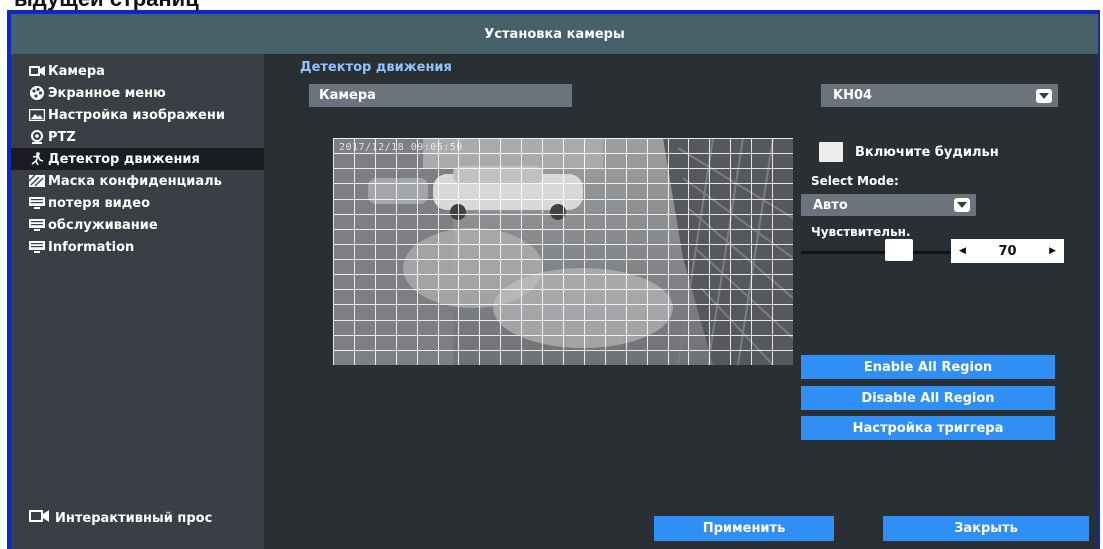  Describe the element at coordinates (1052, 251) in the screenshot. I see `increment-arrow-icon: ▶` at that location.